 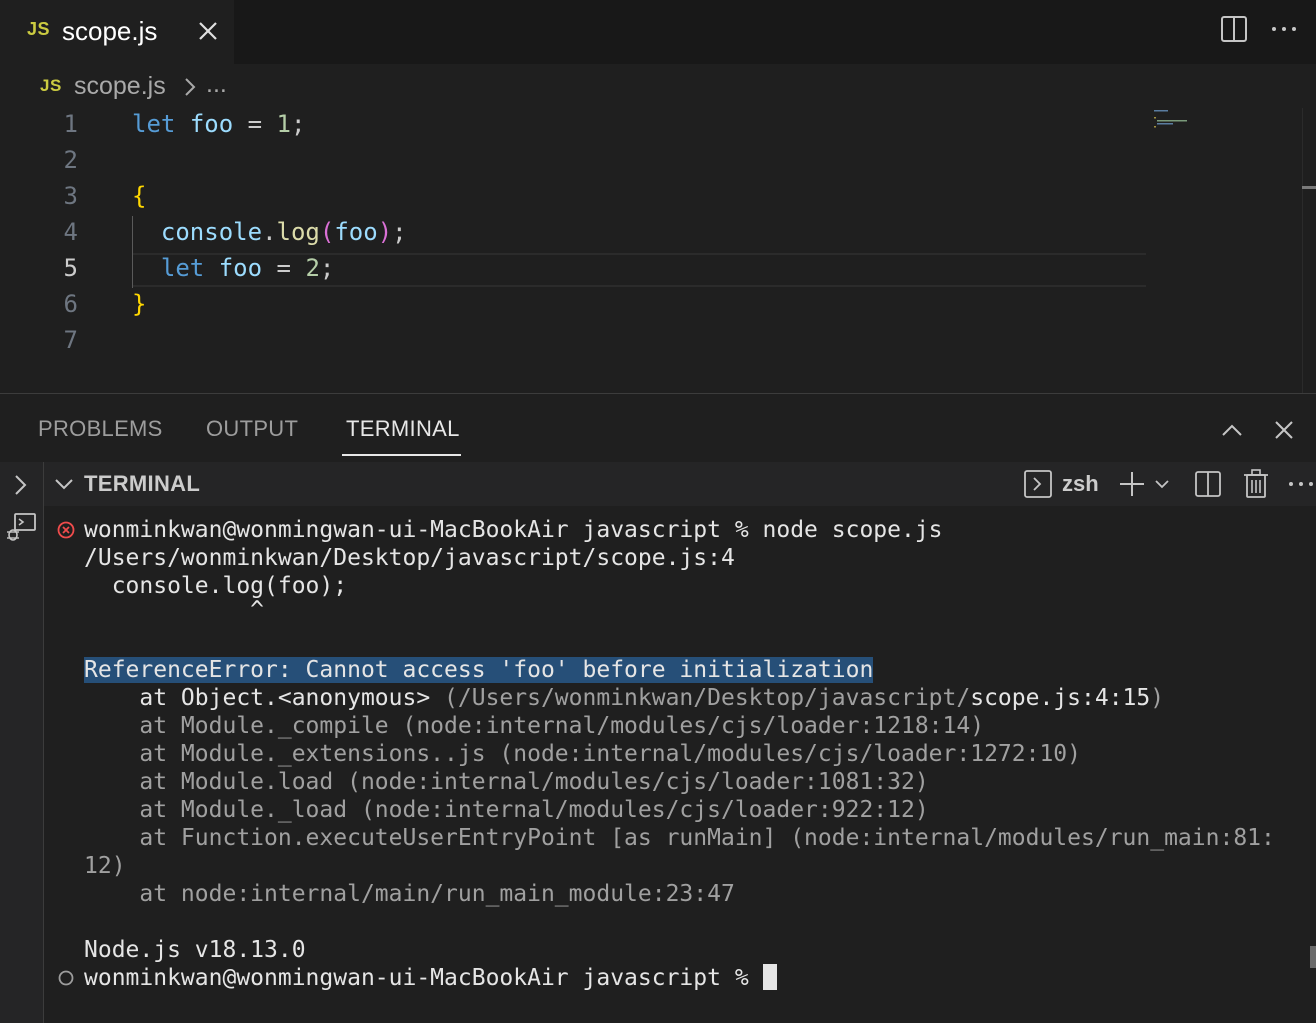 What do you see at coordinates (66, 978) in the screenshot?
I see `idle-status-icon` at bounding box center [66, 978].